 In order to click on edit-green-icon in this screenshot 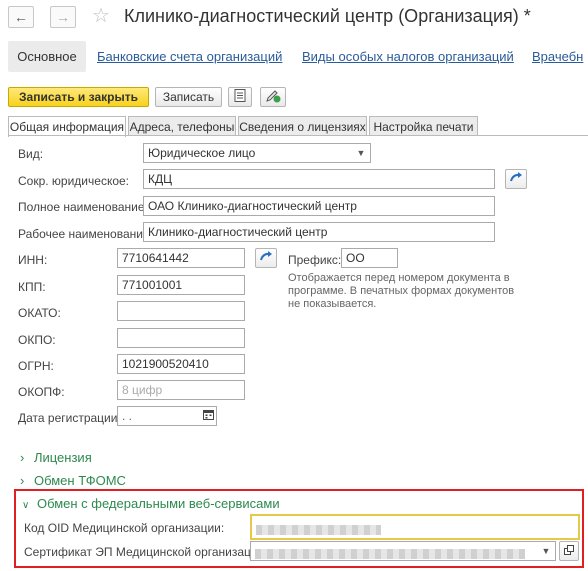, I will do `click(273, 97)`.